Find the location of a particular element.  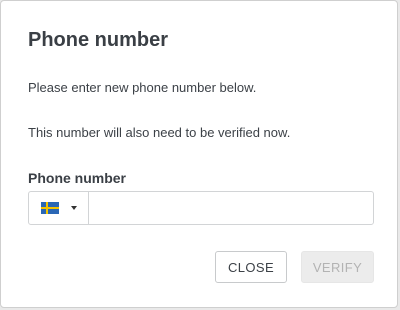

verify-button: VERIFY is located at coordinates (337, 267).